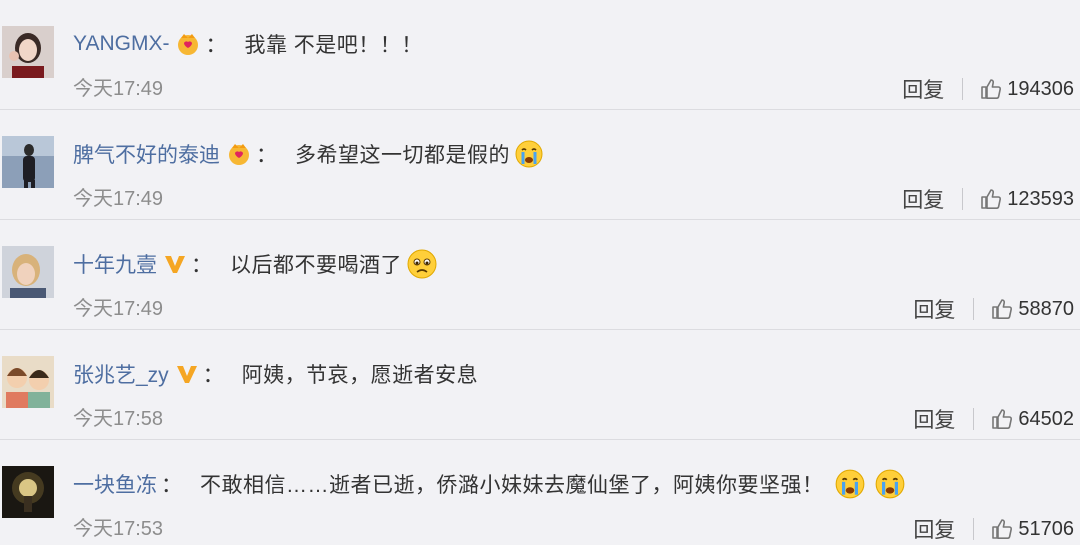 This screenshot has width=1080, height=545. Describe the element at coordinates (333, 45) in the screenshot. I see `comment-text: 我靠 不是吧！！！` at that location.